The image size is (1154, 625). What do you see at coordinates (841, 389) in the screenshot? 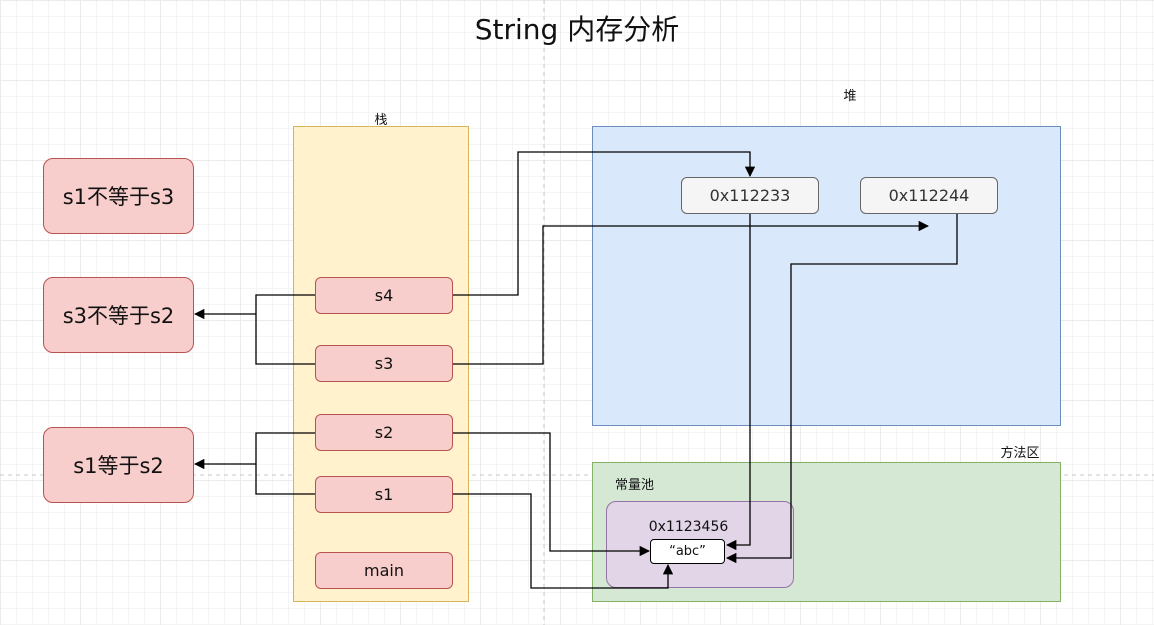
I see `arrow-heap-112244-to-abc` at bounding box center [841, 389].